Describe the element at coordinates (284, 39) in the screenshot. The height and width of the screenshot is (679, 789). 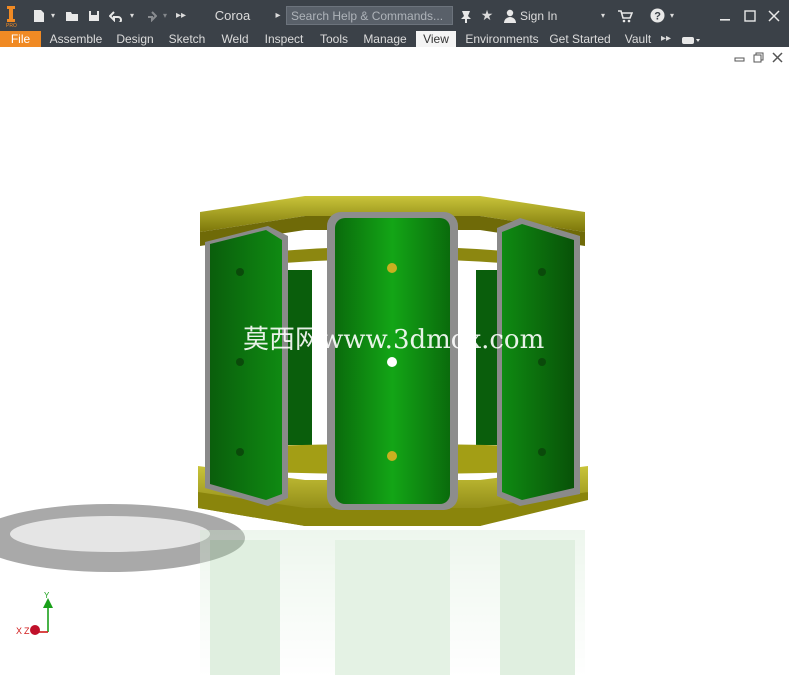
I see `tab-inspect: Inspect` at that location.